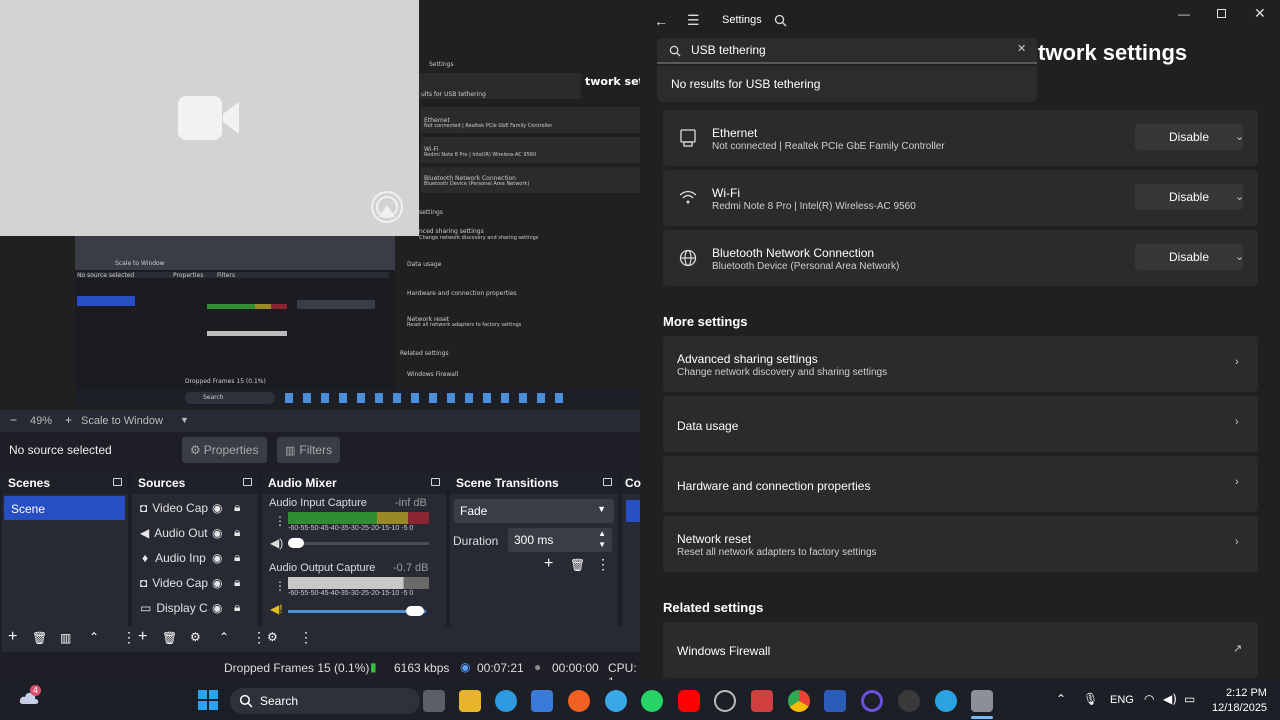  Describe the element at coordinates (276, 609) in the screenshot. I see `speaker-muted-icon: ◀!` at that location.